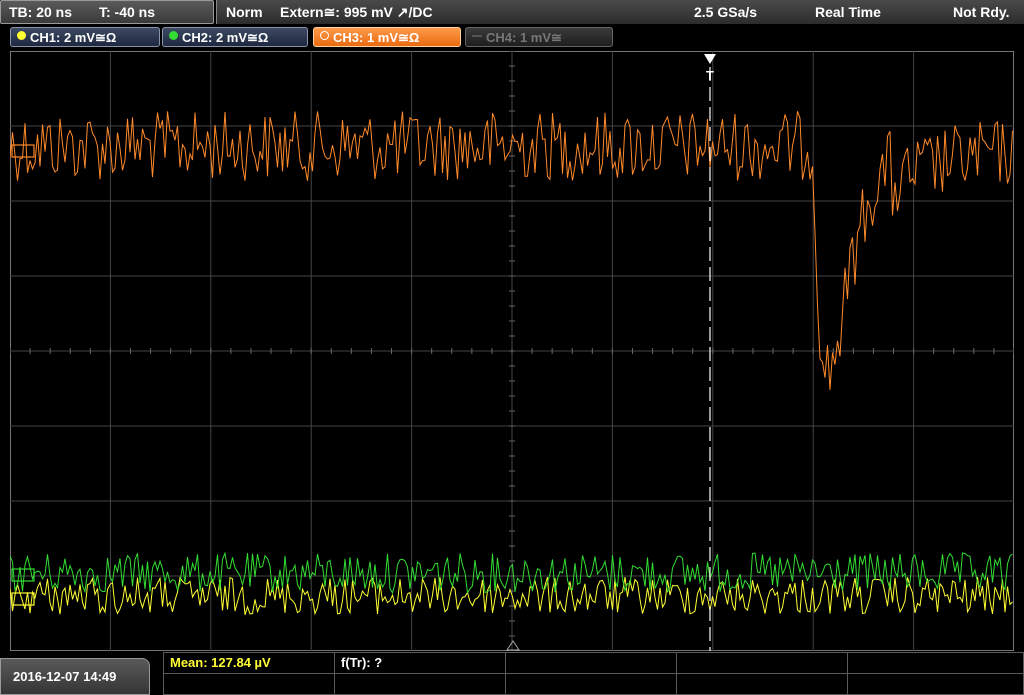 The height and width of the screenshot is (695, 1024). What do you see at coordinates (981, 12) in the screenshot?
I see `acquisition-state: Not Rdy.` at bounding box center [981, 12].